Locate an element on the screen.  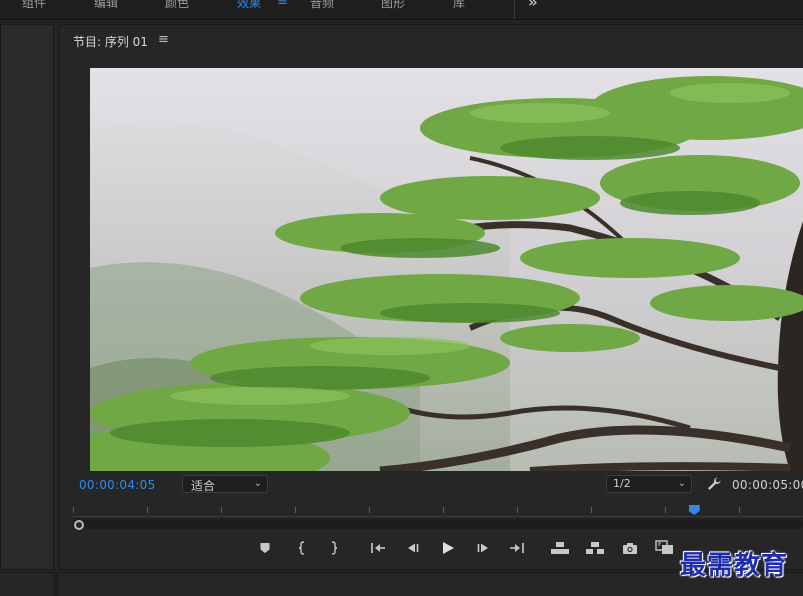
ruler-baseline is located at coordinates (437, 516).